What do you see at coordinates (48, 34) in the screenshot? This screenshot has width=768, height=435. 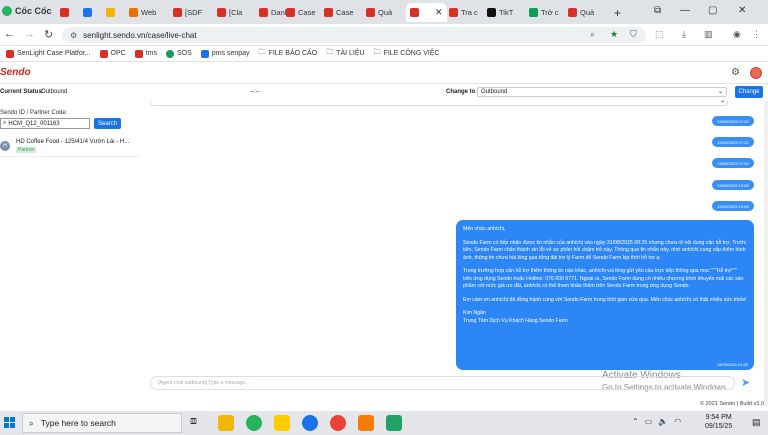 I see `reload-icon: ↻` at bounding box center [48, 34].